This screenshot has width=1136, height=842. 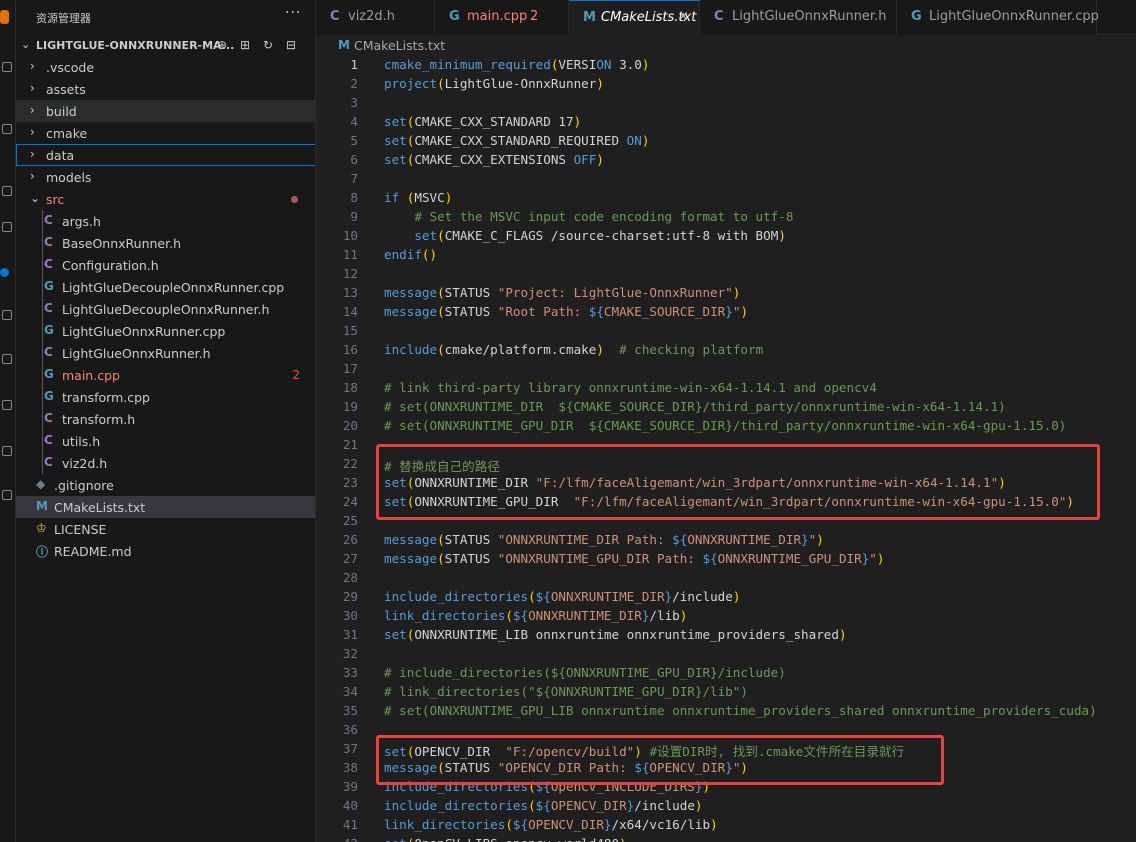 I want to click on breadcrumb: M CMakeLists.txt, so click(x=726, y=46).